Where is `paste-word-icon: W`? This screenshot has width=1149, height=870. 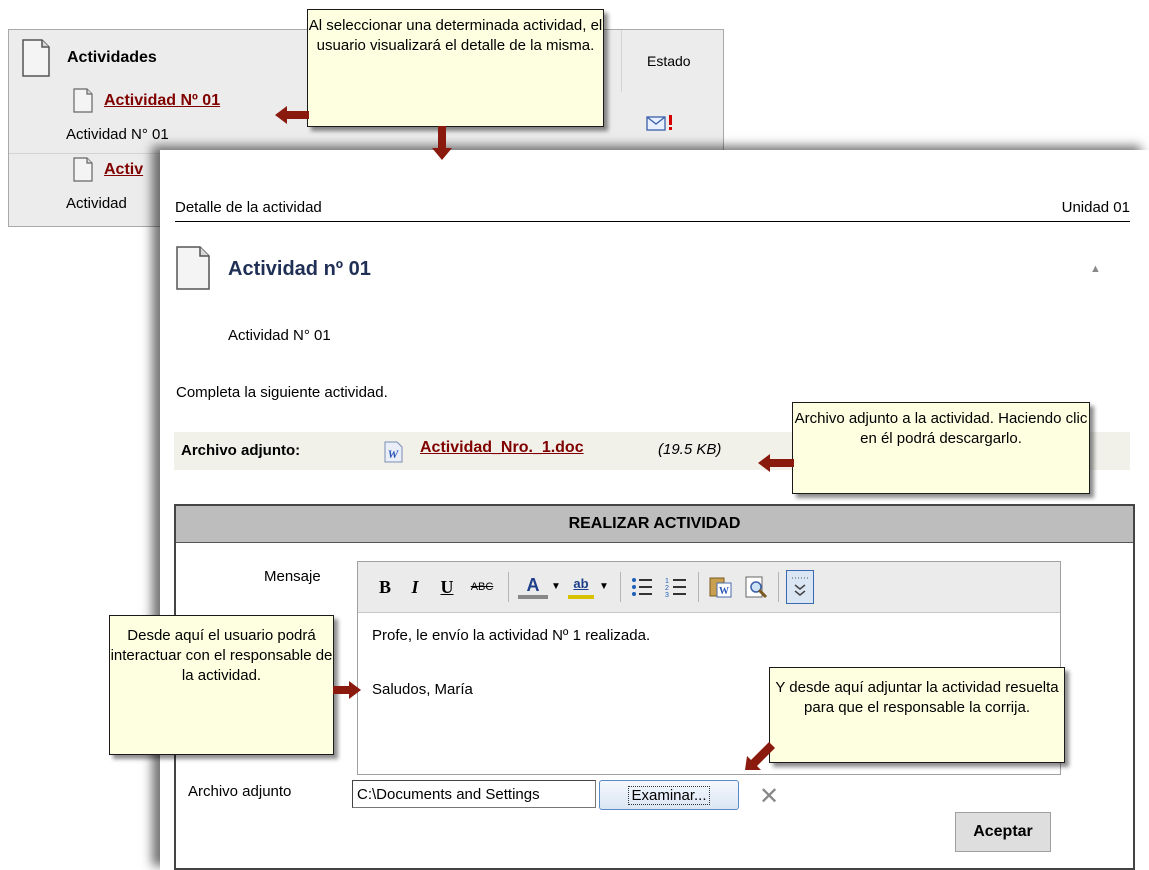 paste-word-icon: W is located at coordinates (721, 587).